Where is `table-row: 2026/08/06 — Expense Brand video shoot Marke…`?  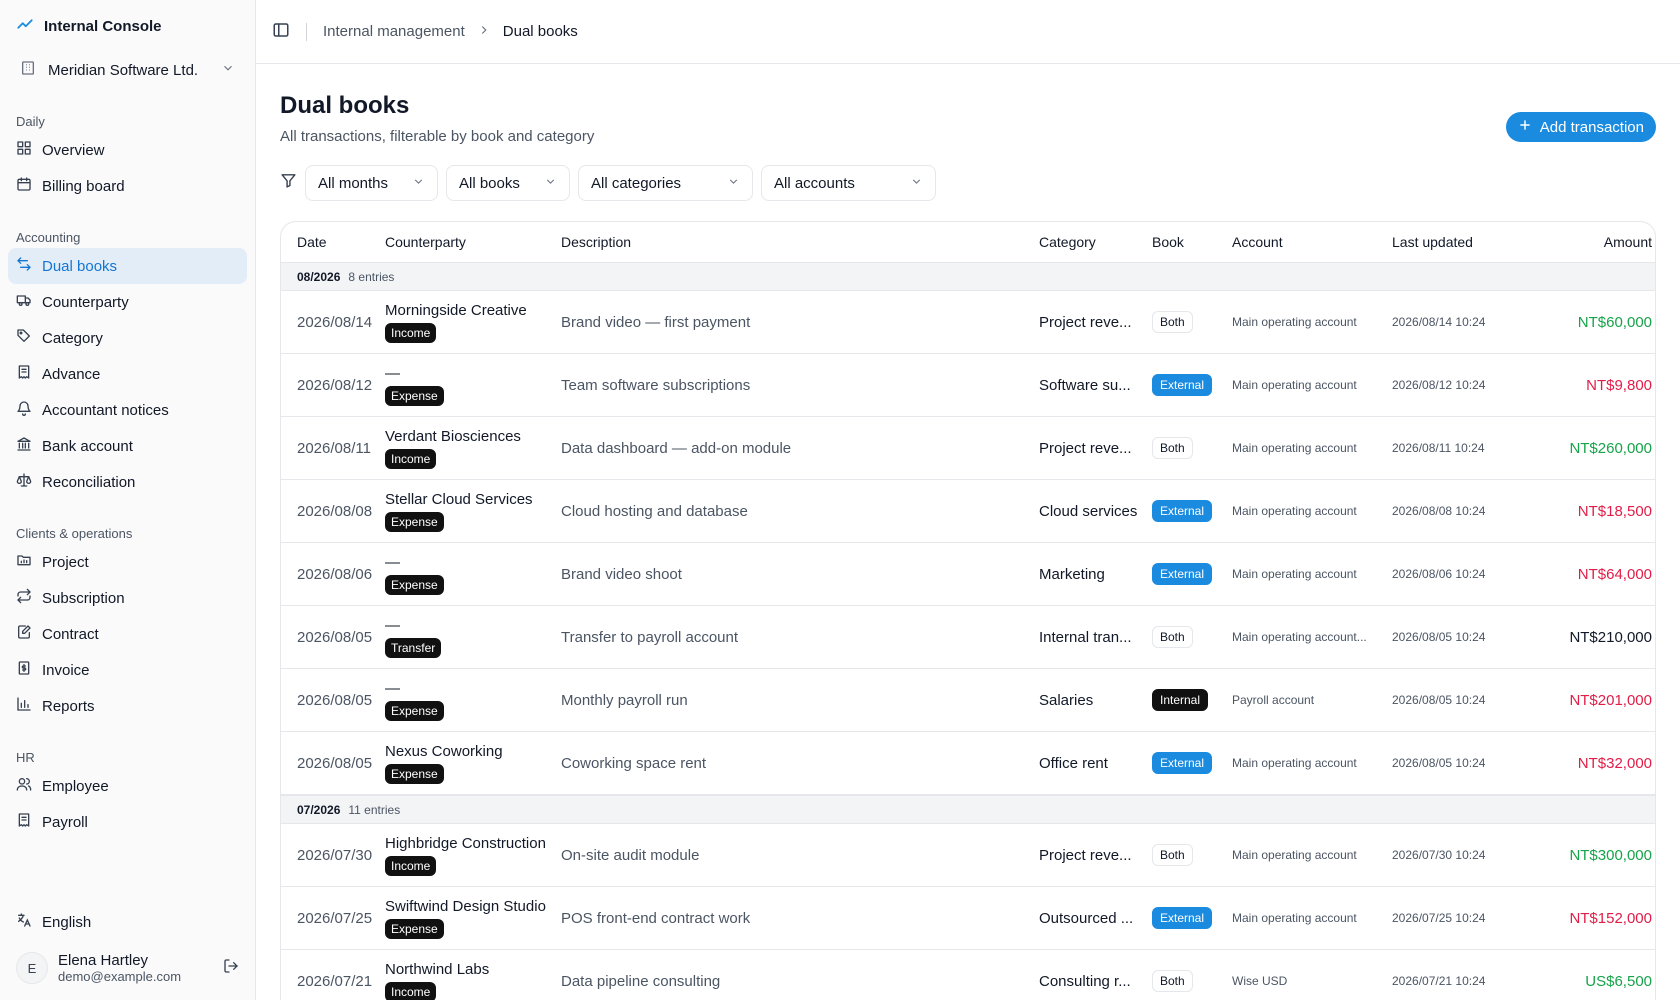 table-row: 2026/08/06 — Expense Brand video shoot Marke… is located at coordinates (968, 574).